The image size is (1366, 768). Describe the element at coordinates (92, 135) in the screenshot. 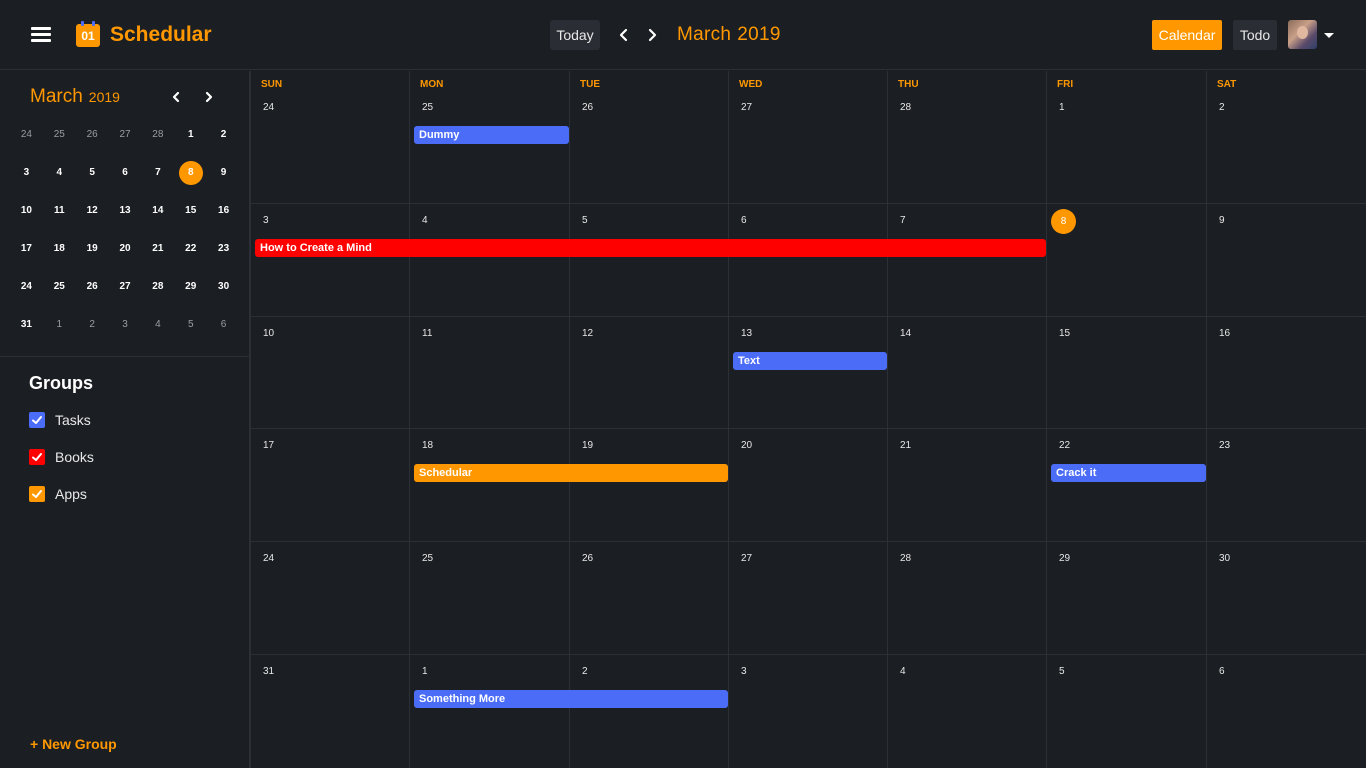

I see `mini-calendar-day: 26` at that location.